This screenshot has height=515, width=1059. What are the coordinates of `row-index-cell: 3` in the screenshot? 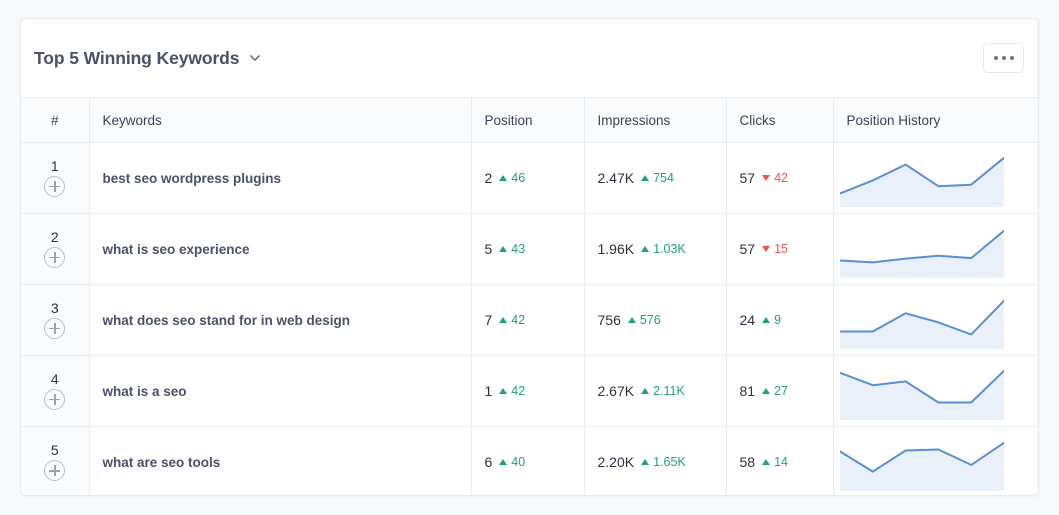 It's located at (55, 320).